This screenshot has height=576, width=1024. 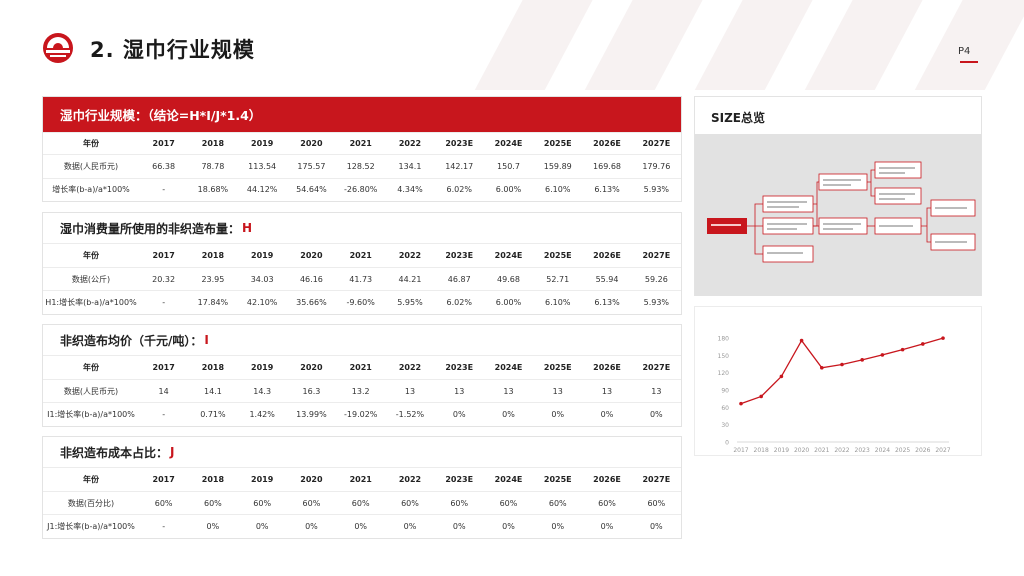 What do you see at coordinates (58, 48) in the screenshot?
I see `company-logo-icon` at bounding box center [58, 48].